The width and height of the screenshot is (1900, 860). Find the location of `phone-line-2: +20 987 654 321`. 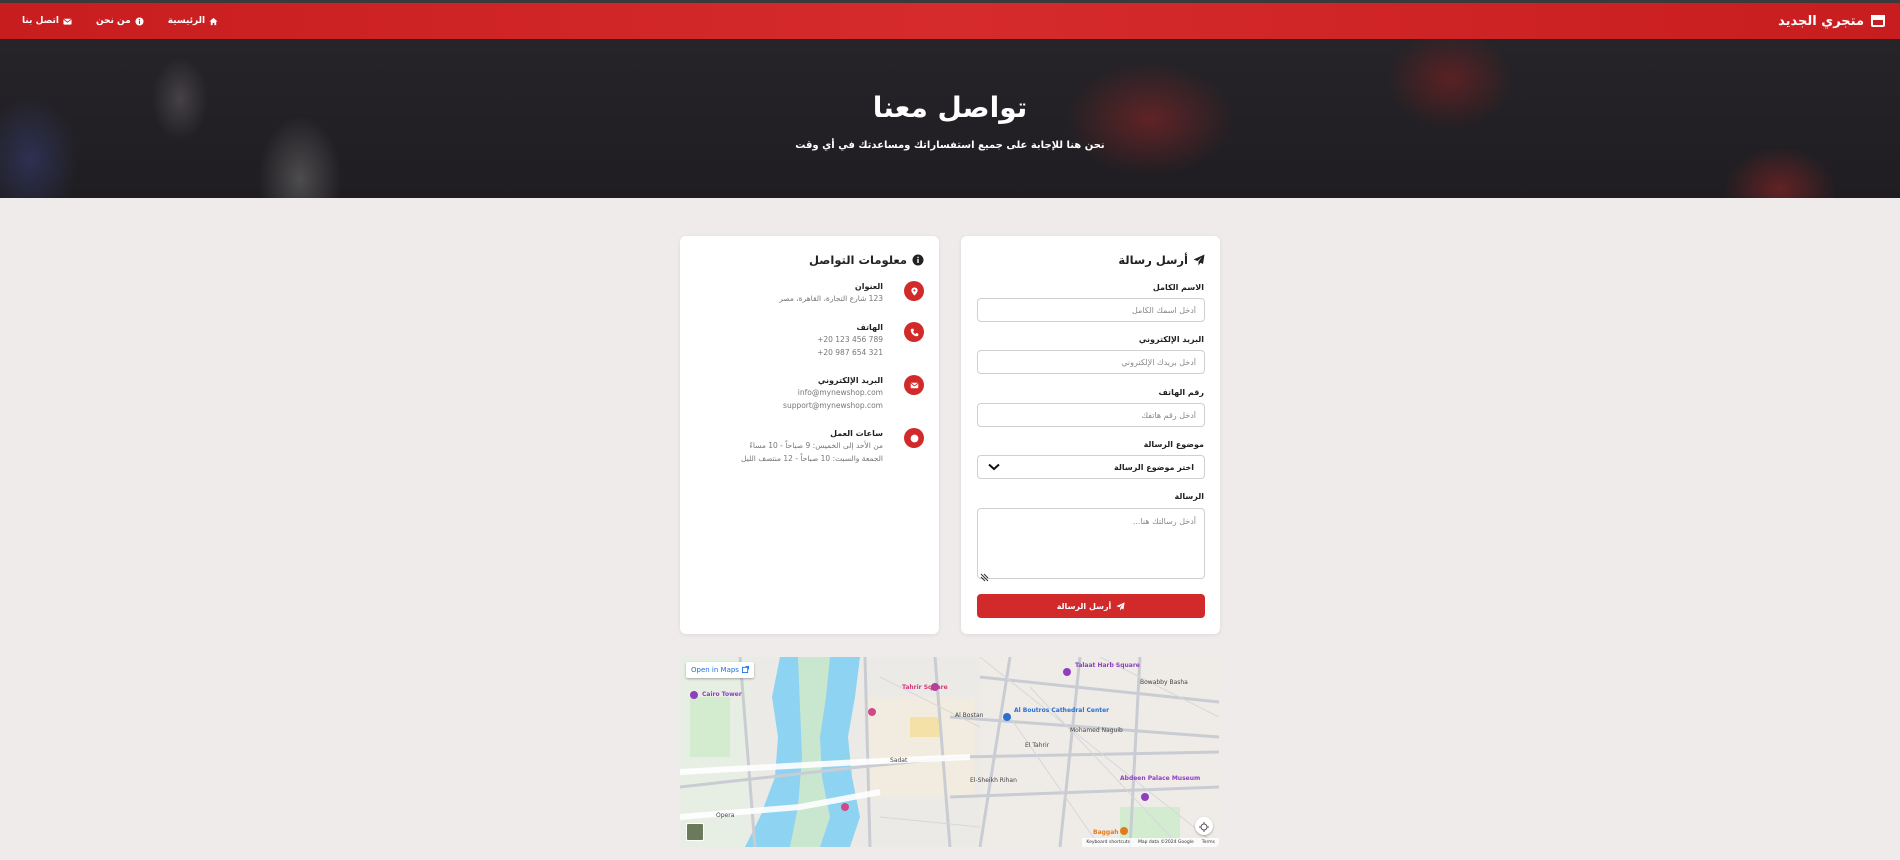

phone-line-2: +20 987 654 321 is located at coordinates (850, 352).